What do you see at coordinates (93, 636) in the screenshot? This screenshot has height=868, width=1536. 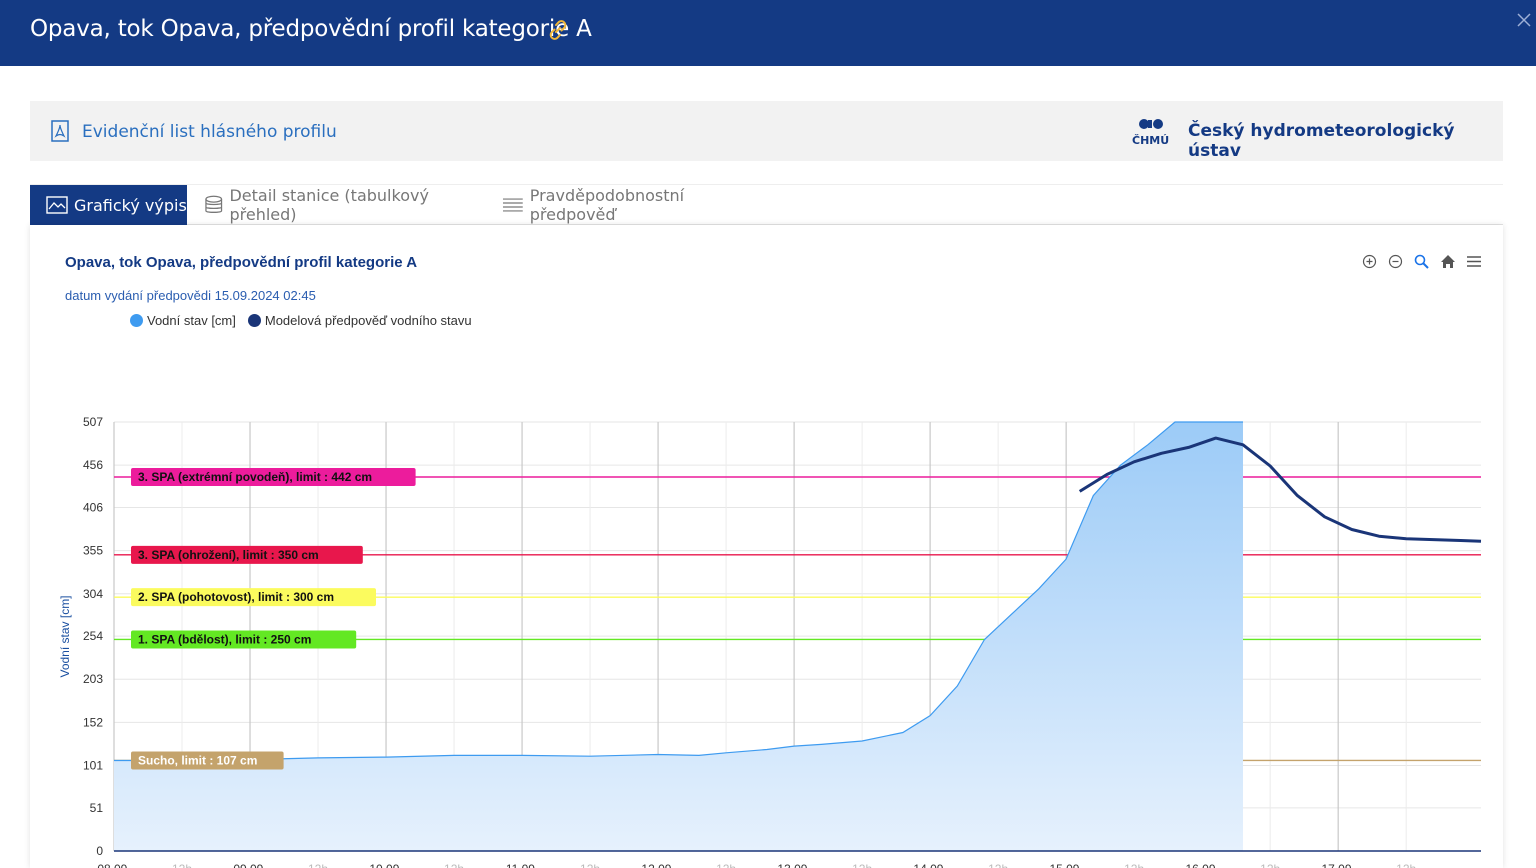 I see `y-tick-label: 254` at bounding box center [93, 636].